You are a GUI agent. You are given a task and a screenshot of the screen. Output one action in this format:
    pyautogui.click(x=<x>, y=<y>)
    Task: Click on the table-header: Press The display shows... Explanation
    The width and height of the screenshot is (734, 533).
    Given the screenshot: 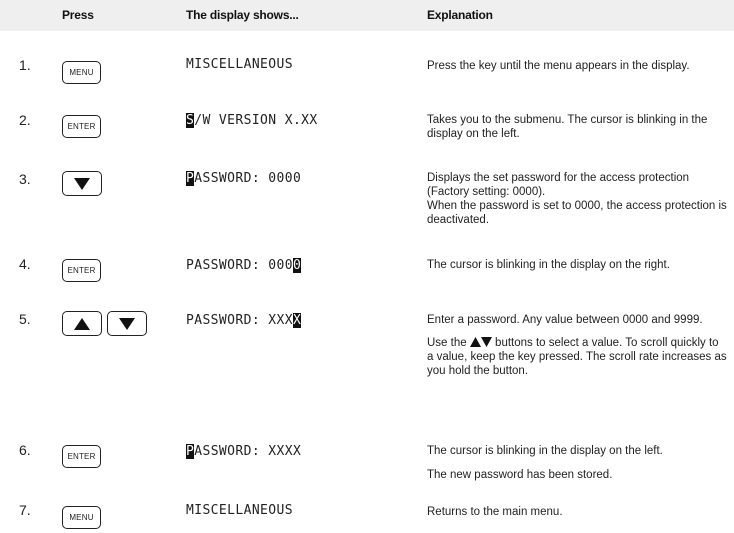 What is the action you would take?
    pyautogui.click(x=367, y=15)
    